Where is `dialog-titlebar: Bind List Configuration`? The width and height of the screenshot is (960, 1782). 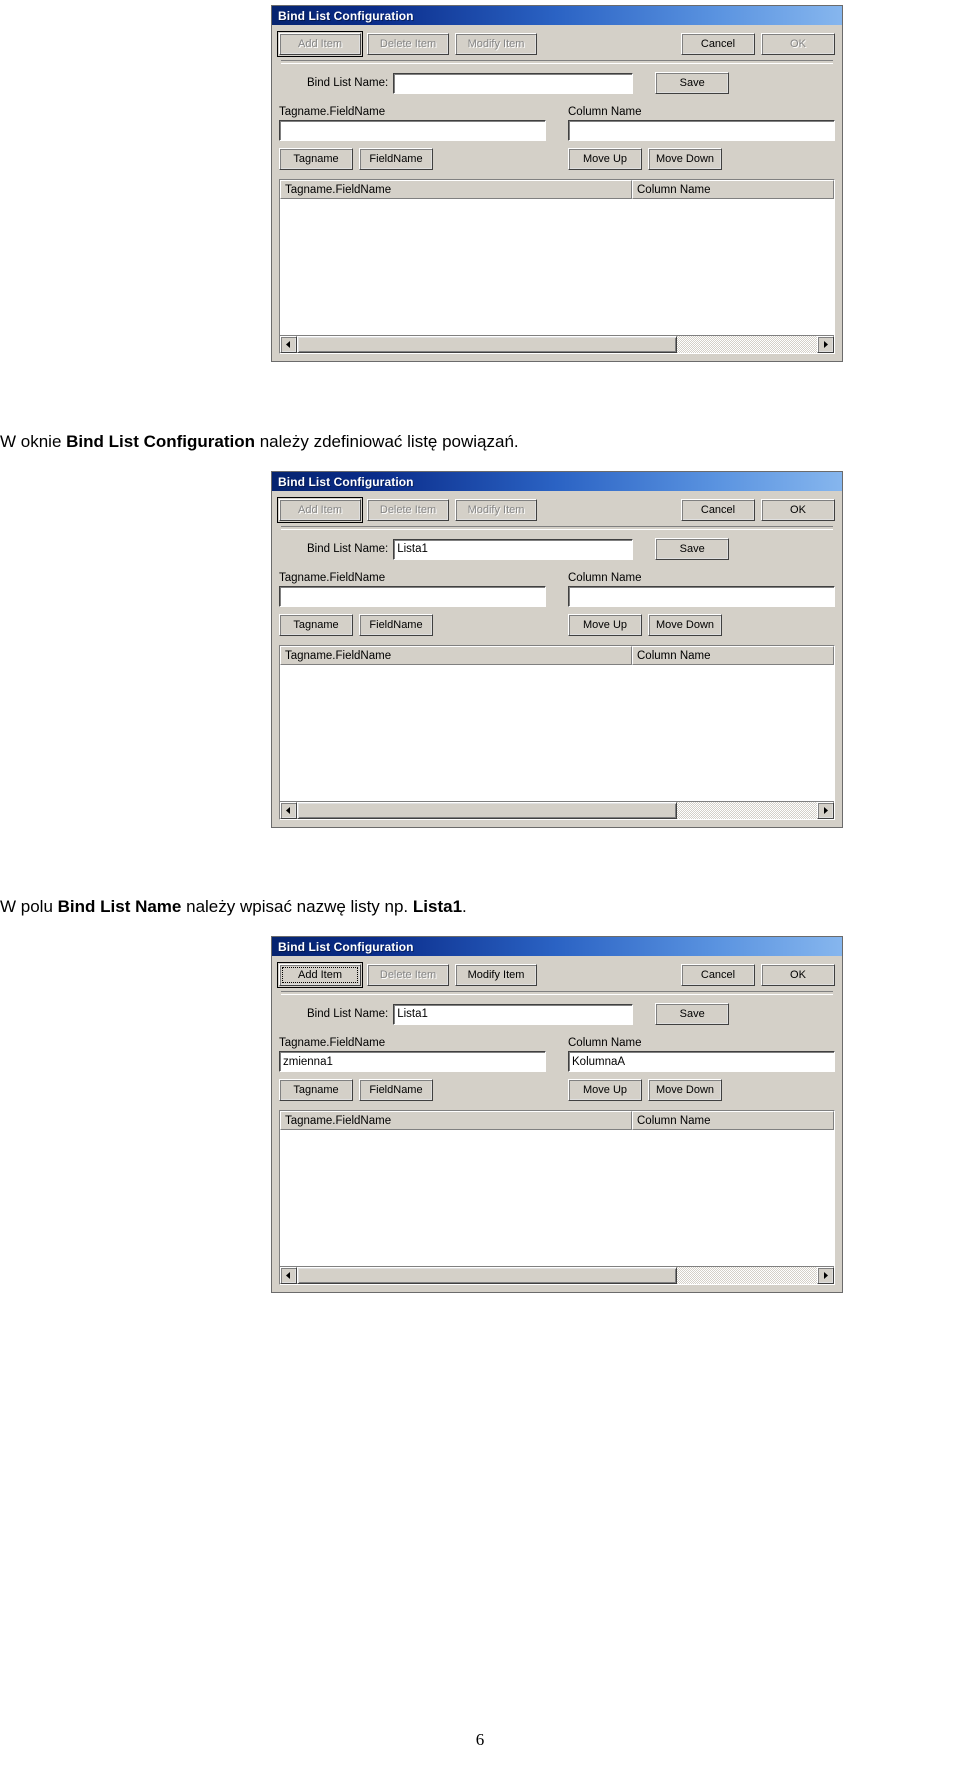 dialog-titlebar: Bind List Configuration is located at coordinates (557, 481).